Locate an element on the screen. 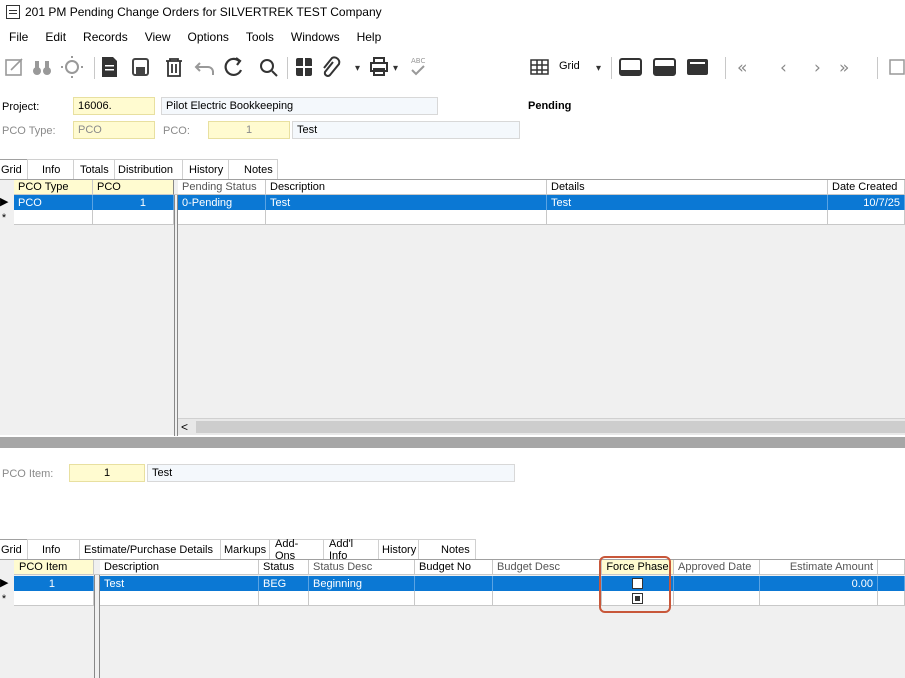  menu-view: View is located at coordinates (157, 37).